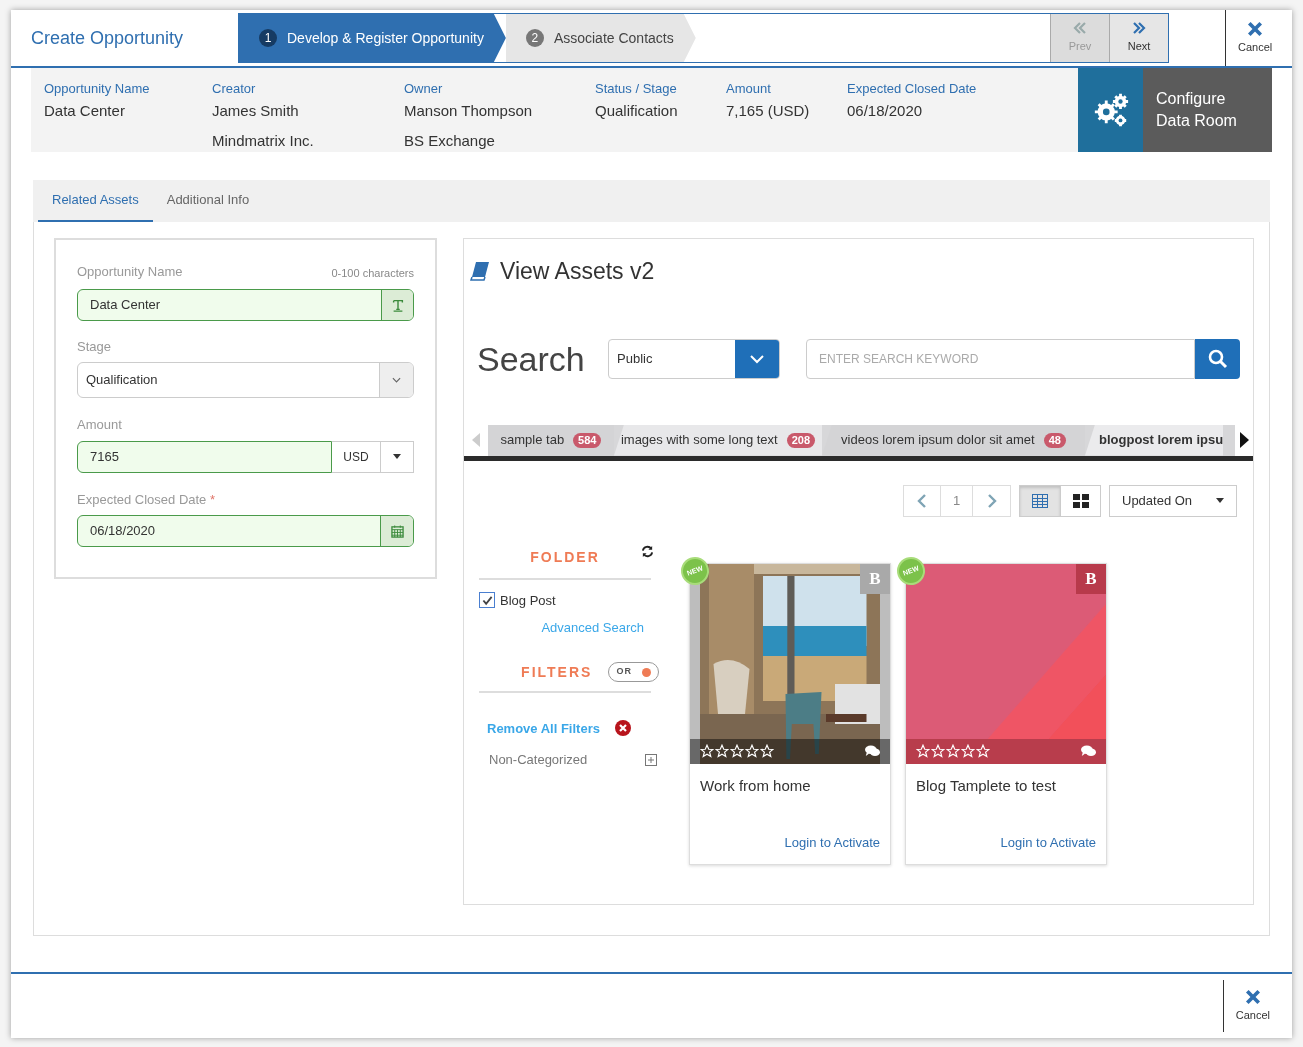 The image size is (1303, 1047). What do you see at coordinates (397, 531) in the screenshot?
I see `calendar-icon` at bounding box center [397, 531].